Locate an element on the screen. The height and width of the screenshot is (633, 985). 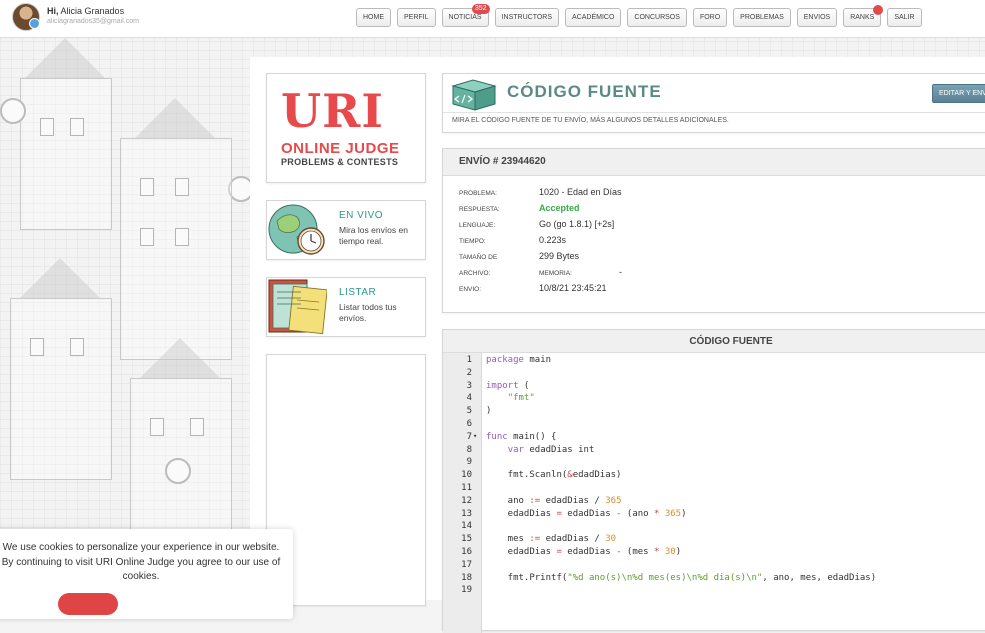
detail-value: Go (go 1.8.1) [+2s] is located at coordinates (577, 224).